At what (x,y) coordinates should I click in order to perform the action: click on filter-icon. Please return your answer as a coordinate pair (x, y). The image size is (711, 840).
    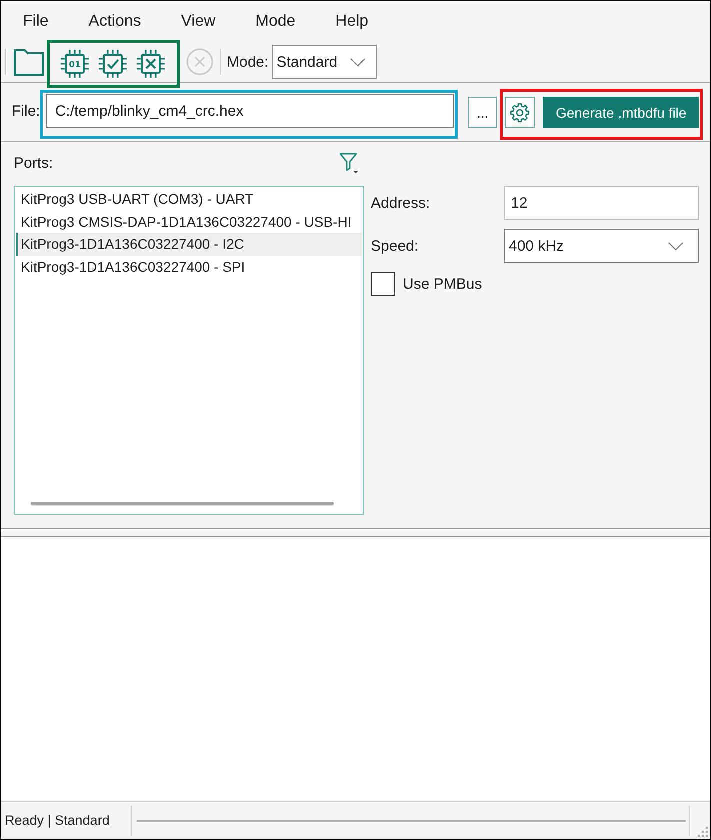
    Looking at the image, I should click on (349, 163).